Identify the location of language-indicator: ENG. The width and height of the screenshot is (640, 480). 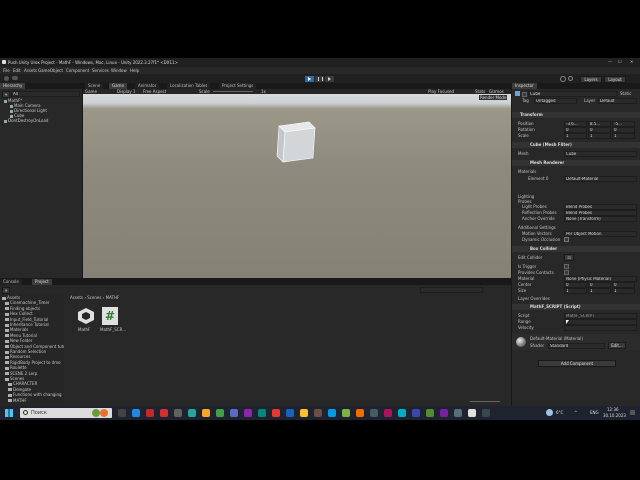
(594, 412).